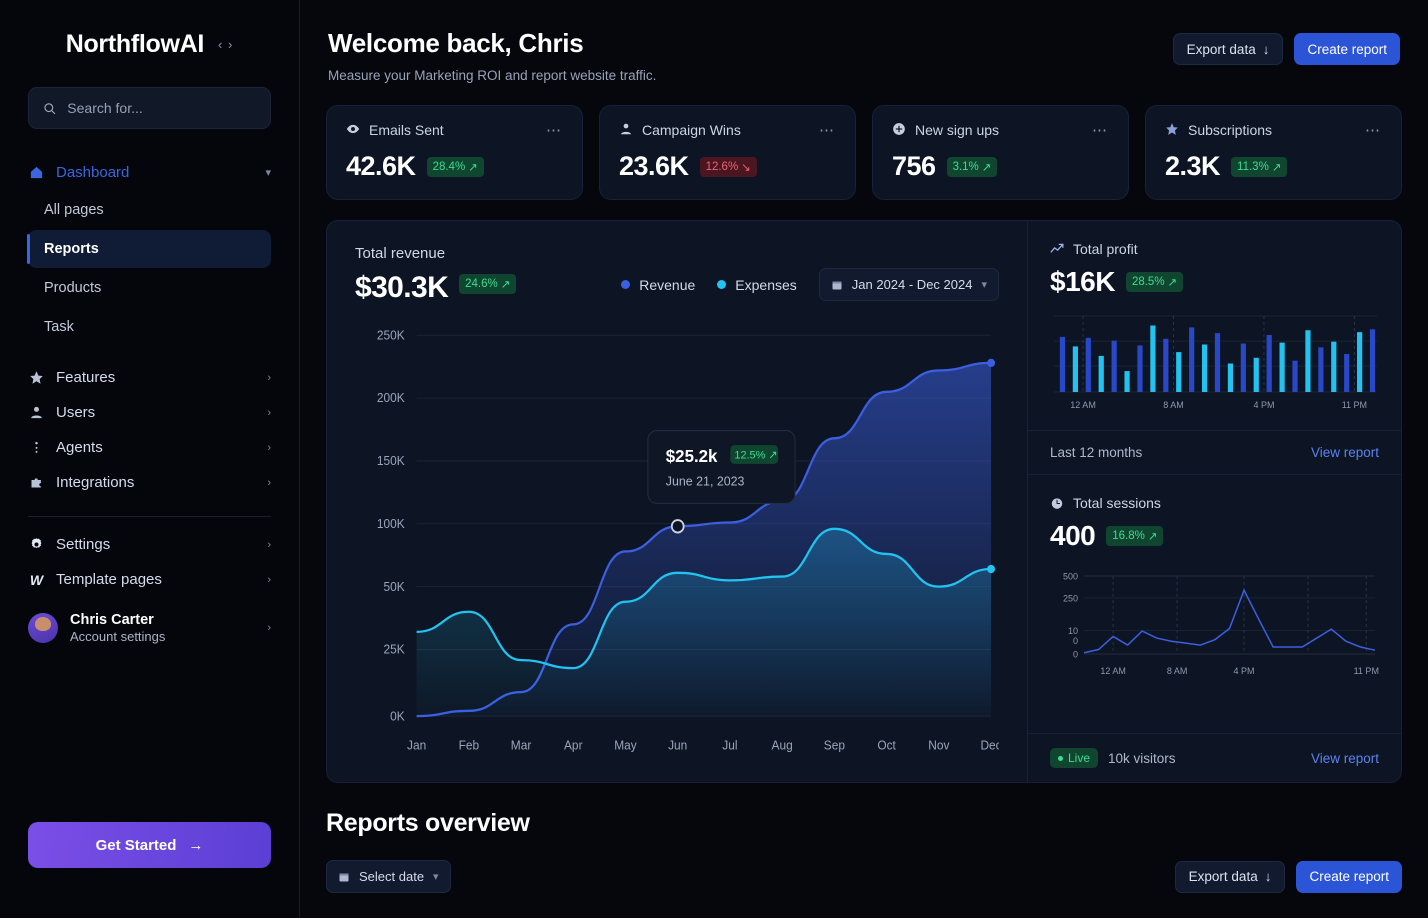  Describe the element at coordinates (626, 284) in the screenshot. I see `legend-dot-revenue` at that location.